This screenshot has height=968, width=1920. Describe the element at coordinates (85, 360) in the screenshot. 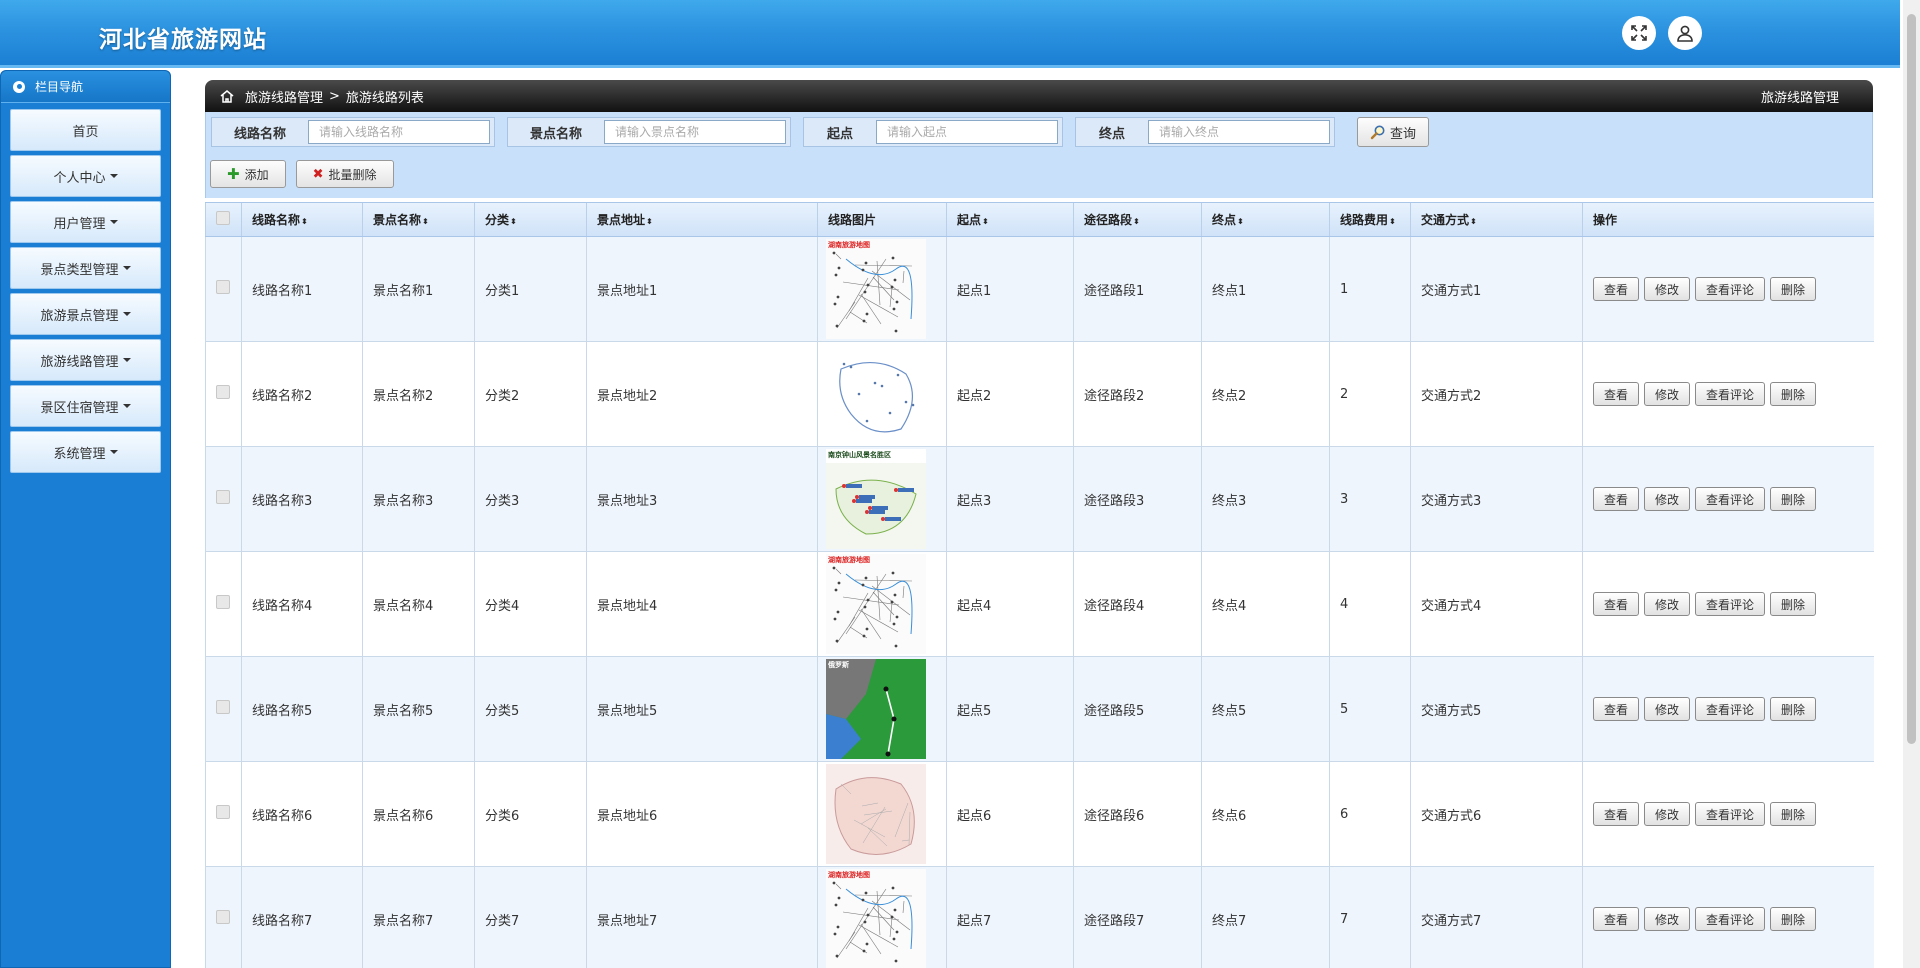

I see `sidebar-item-5: 旅游线路管理` at that location.